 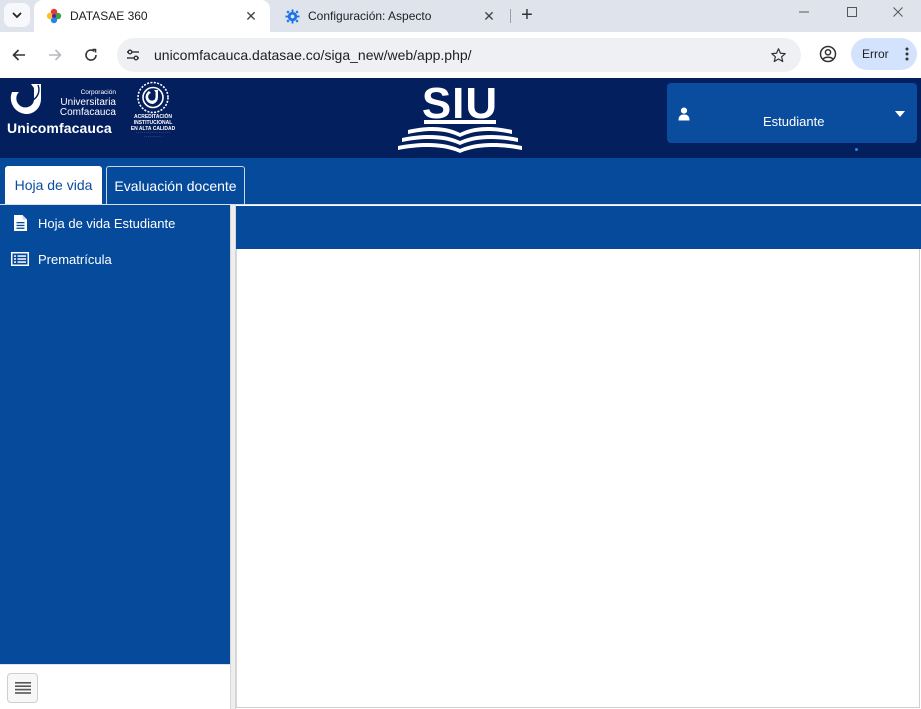 I want to click on error-label: Error, so click(x=875, y=54).